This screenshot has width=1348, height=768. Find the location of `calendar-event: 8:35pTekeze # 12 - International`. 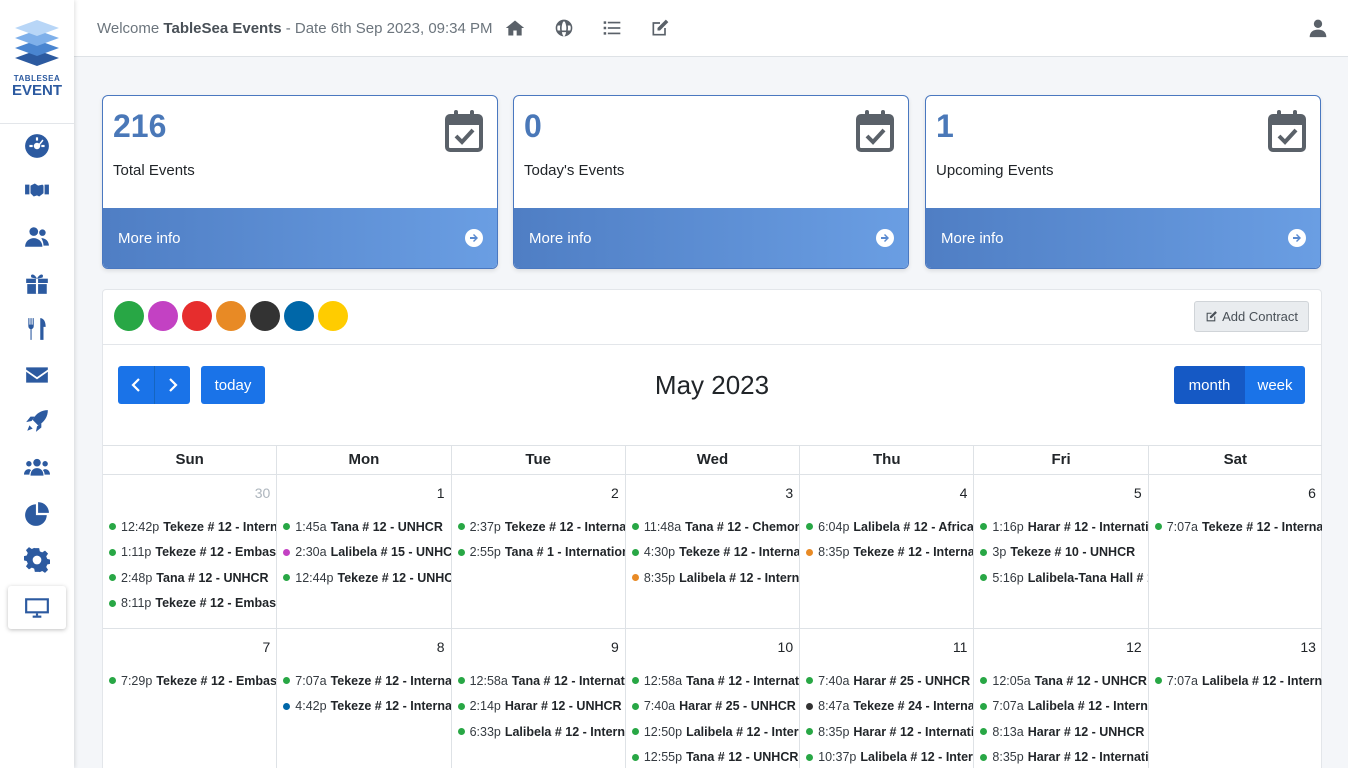

calendar-event: 8:35pTekeze # 12 - International is located at coordinates (889, 553).